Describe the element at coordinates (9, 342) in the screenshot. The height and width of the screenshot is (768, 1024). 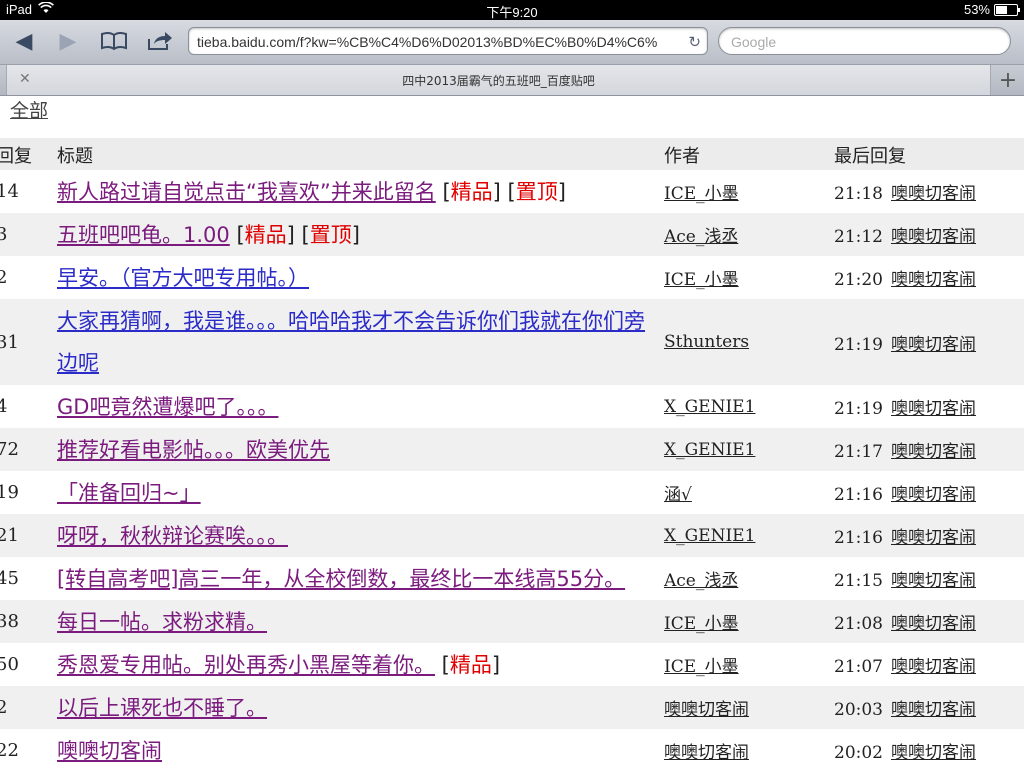
I see `reply-count: 31` at that location.